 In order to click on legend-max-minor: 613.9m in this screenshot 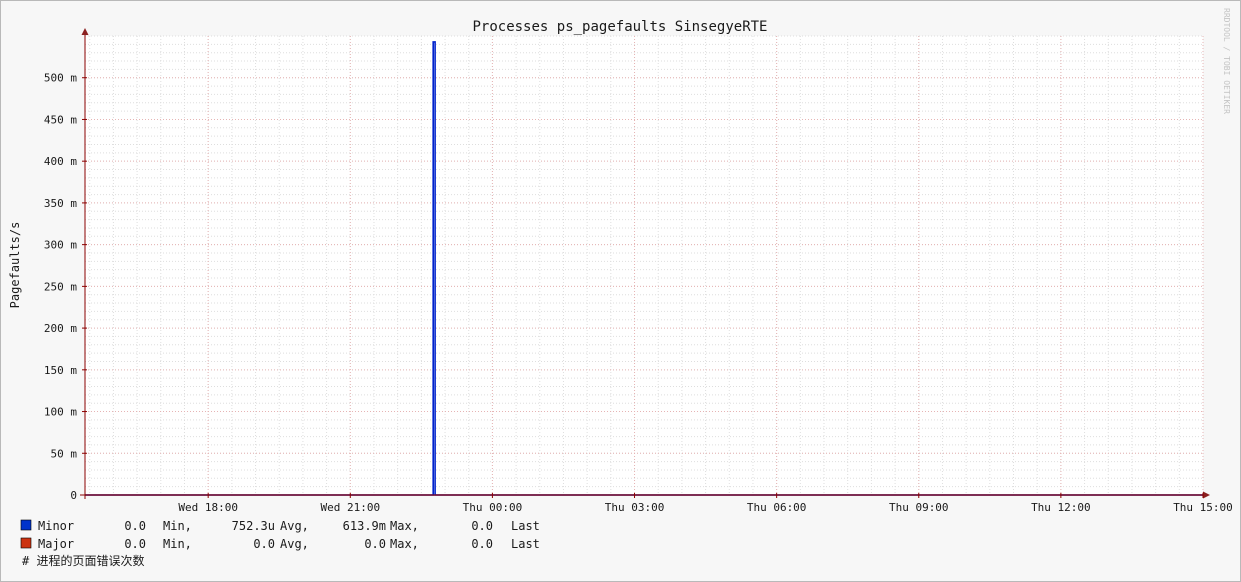, I will do `click(364, 526)`.